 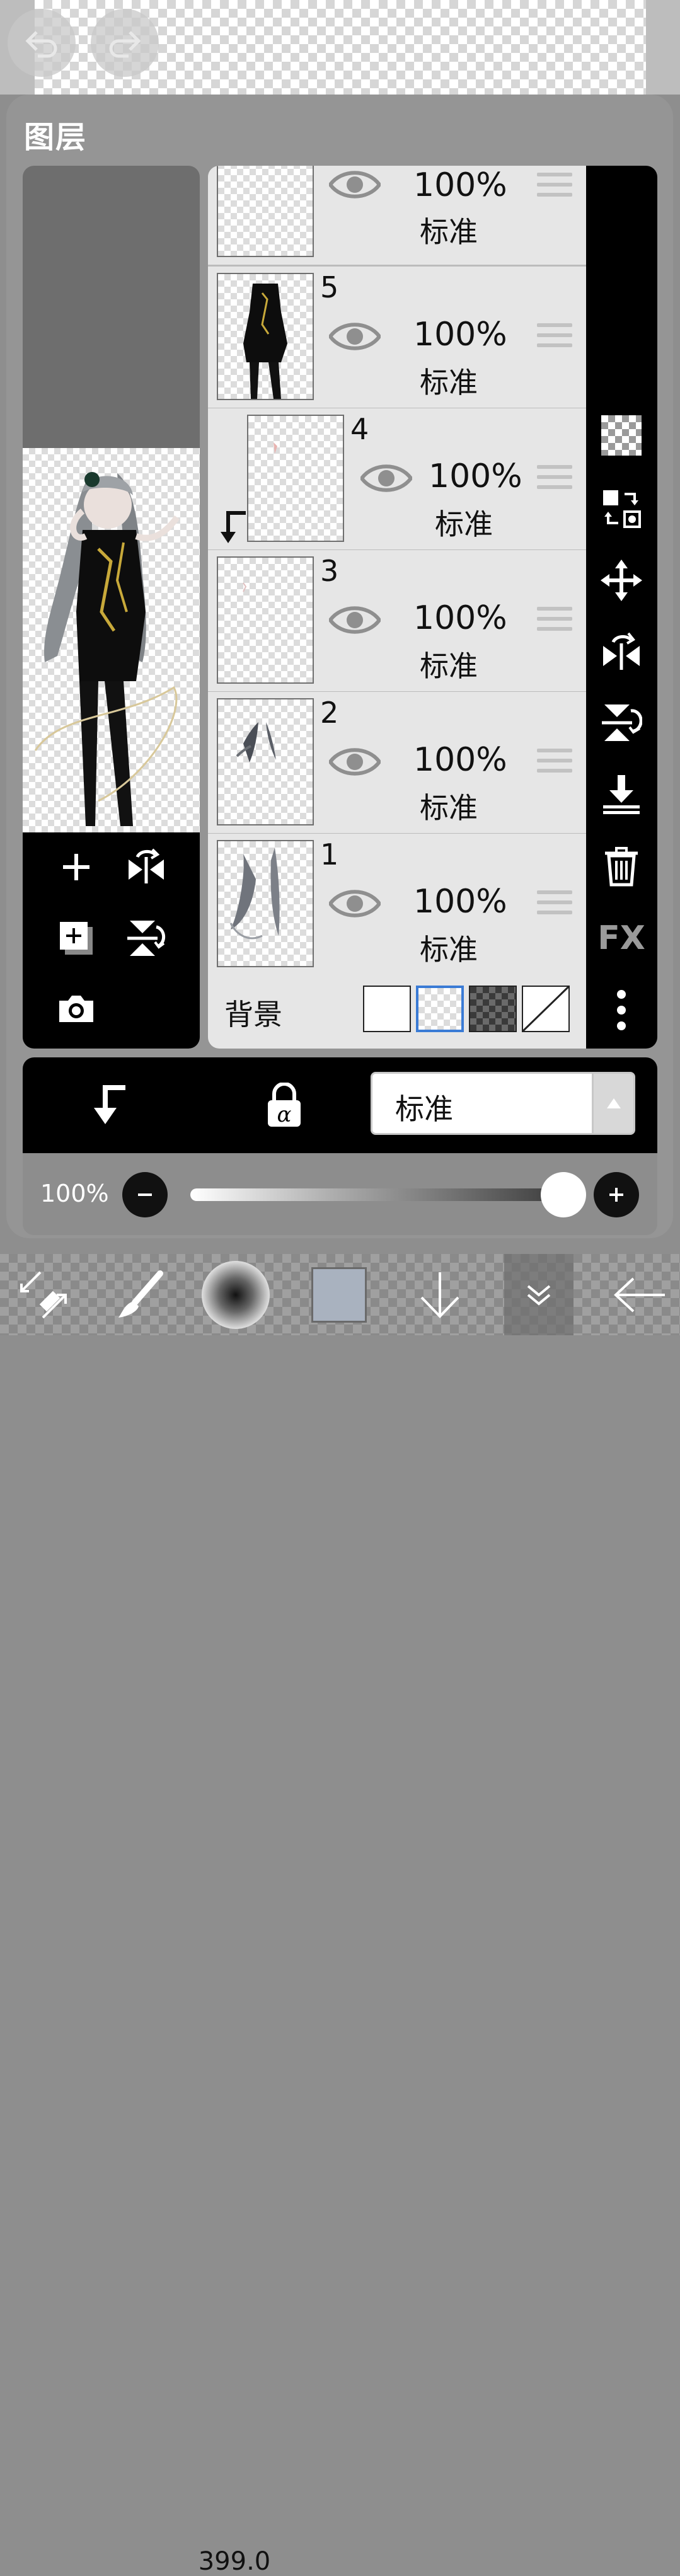 I want to click on delete-layer-button, so click(x=621, y=866).